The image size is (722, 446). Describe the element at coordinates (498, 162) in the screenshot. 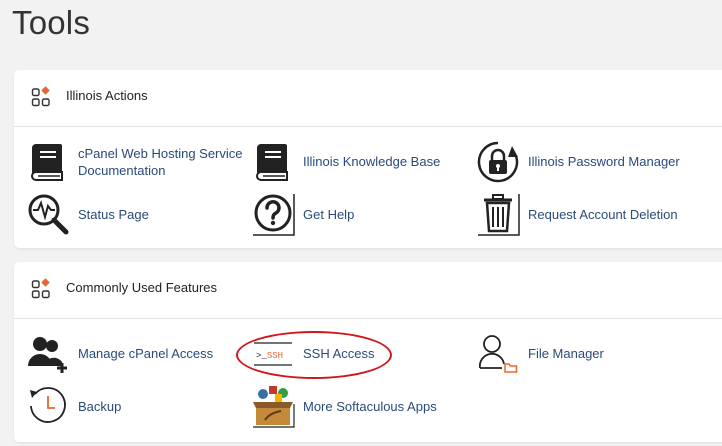

I see `lock-refresh-icon` at that location.